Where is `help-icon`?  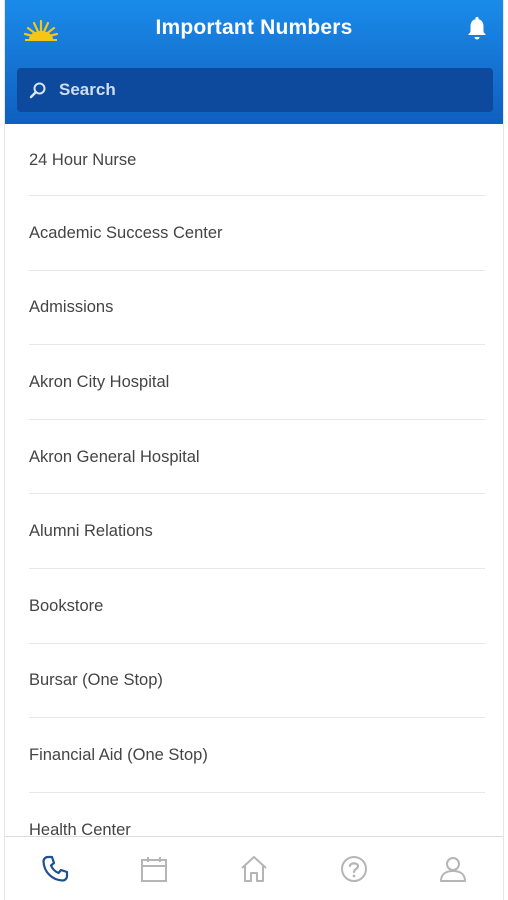
help-icon is located at coordinates (353, 868).